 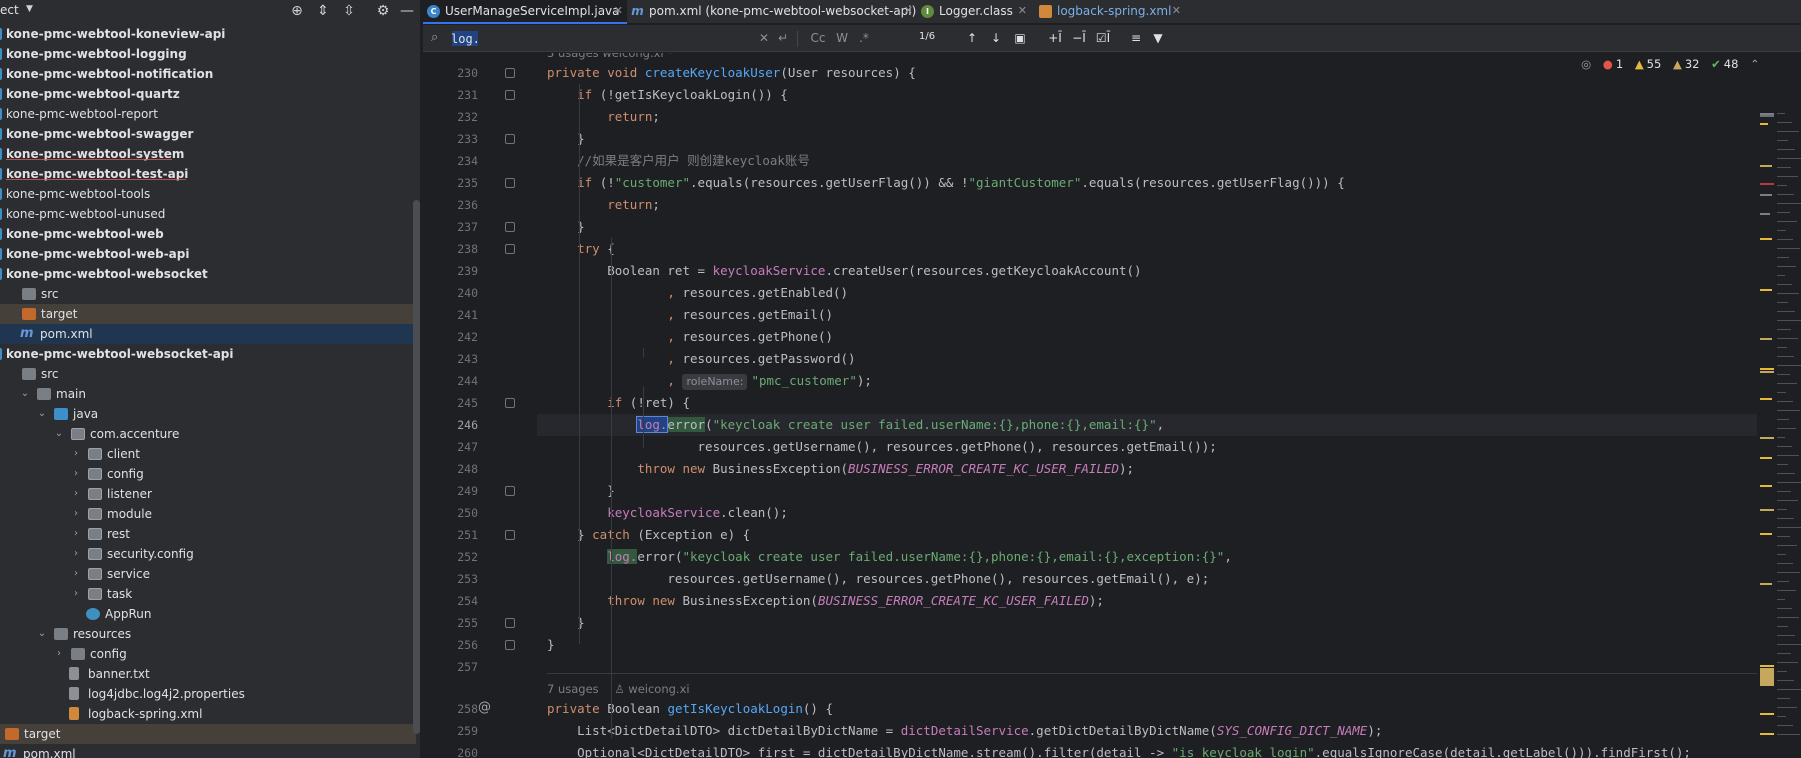 What do you see at coordinates (349, 11) in the screenshot?
I see `collapse-all-icon: ⇳` at bounding box center [349, 11].